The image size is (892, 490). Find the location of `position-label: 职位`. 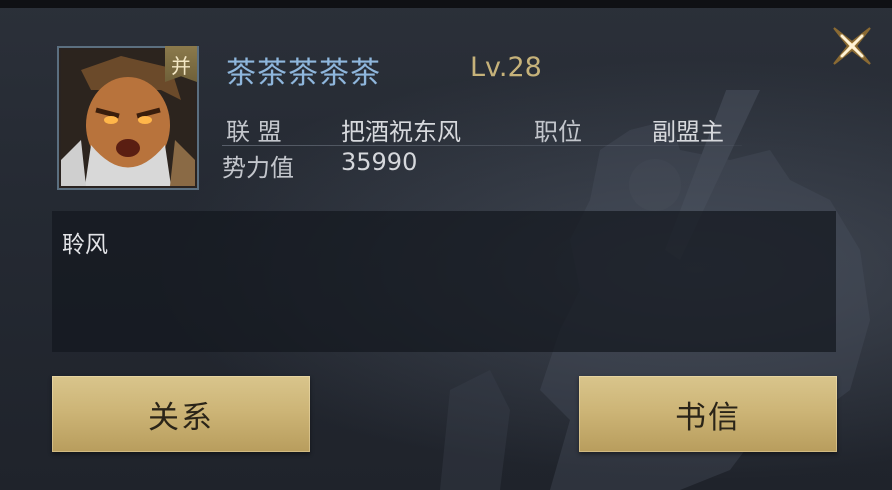

position-label: 职位 is located at coordinates (558, 132).